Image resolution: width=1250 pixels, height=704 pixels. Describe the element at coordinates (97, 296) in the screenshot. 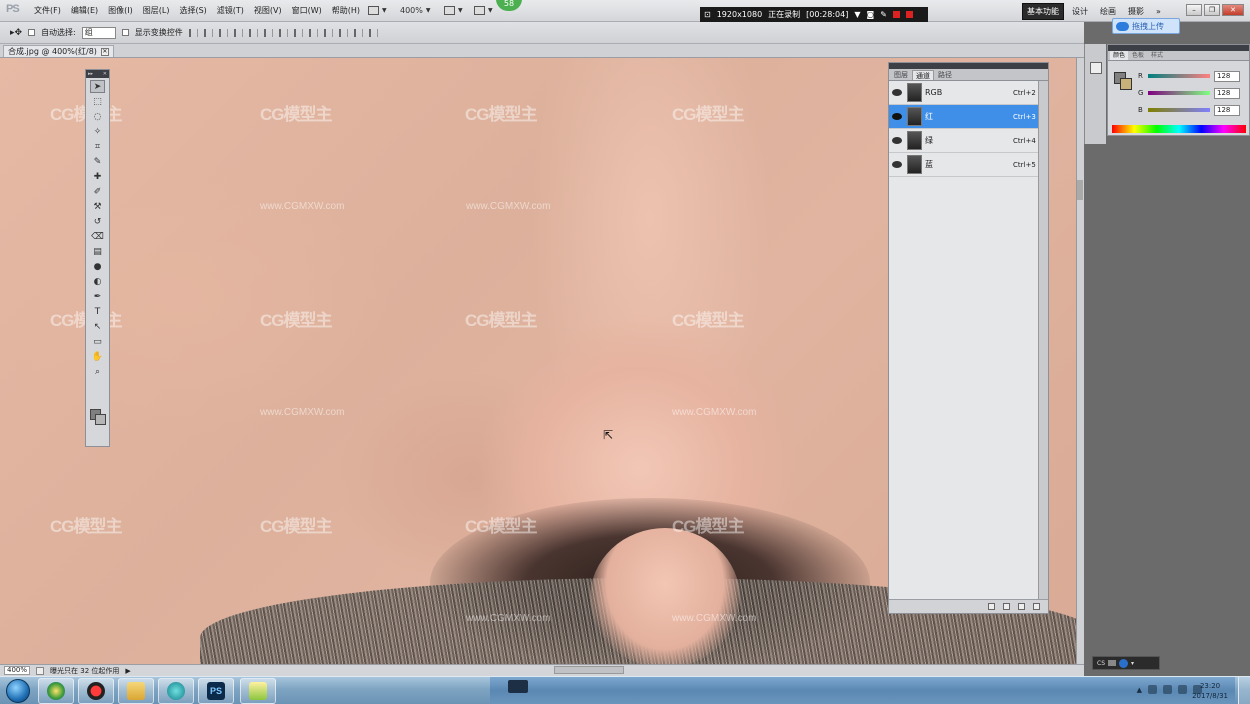

I see `pen-tool-icon: ✒` at that location.